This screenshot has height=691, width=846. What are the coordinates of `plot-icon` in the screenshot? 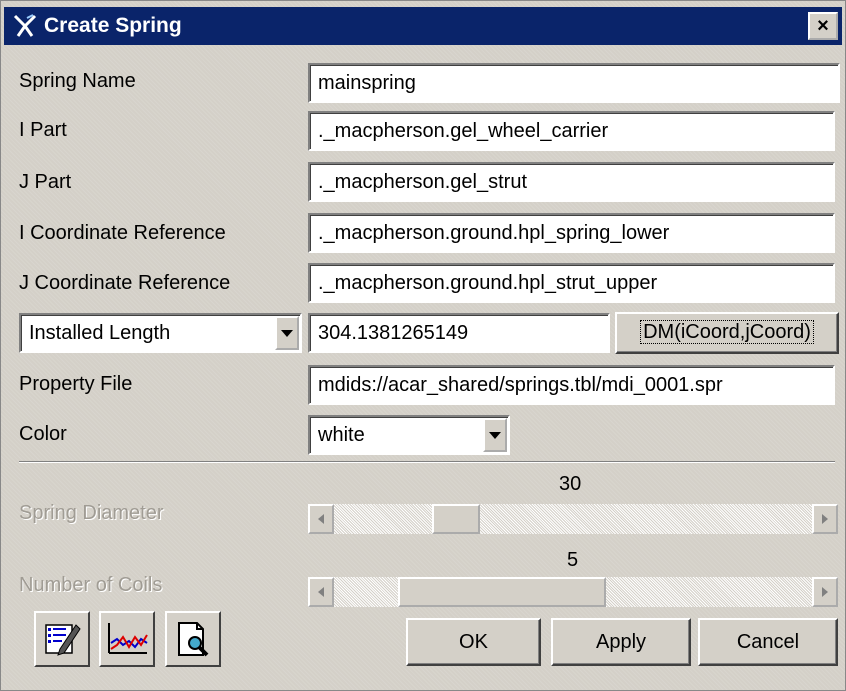 It's located at (128, 638).